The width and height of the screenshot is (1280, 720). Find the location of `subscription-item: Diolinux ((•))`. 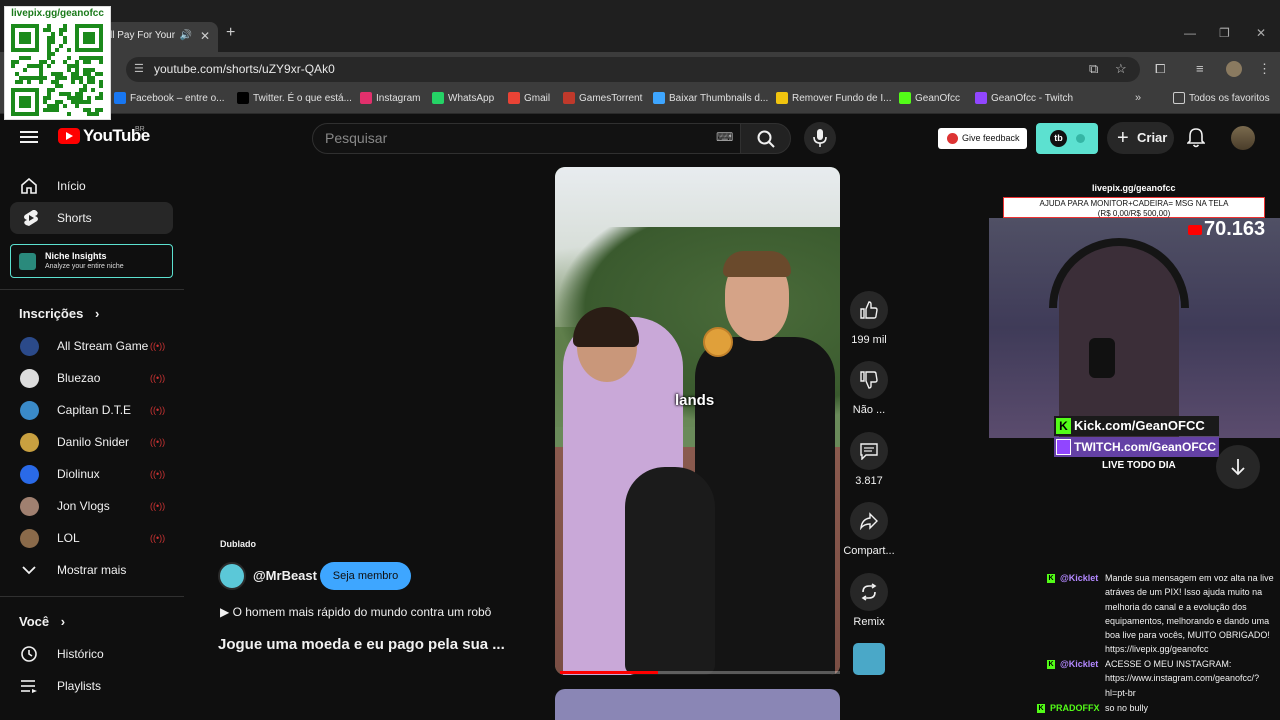

subscription-item: Diolinux ((•)) is located at coordinates (92, 474).